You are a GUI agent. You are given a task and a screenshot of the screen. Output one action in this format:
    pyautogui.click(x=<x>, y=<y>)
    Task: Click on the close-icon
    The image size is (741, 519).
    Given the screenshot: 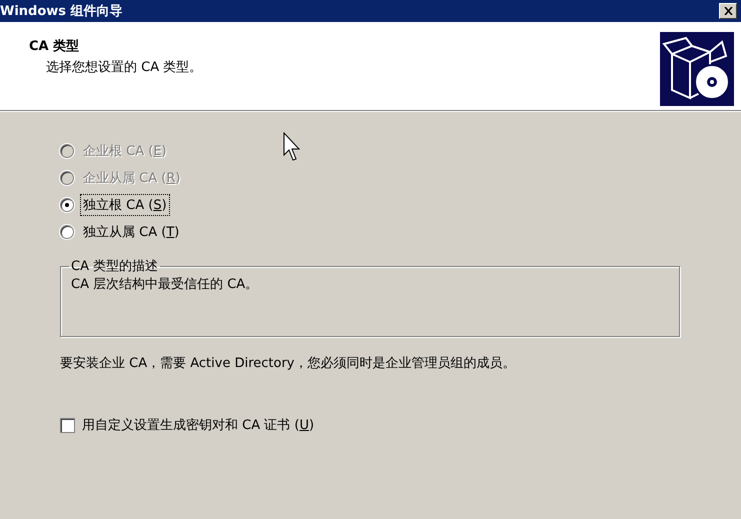 What is the action you would take?
    pyautogui.click(x=728, y=11)
    